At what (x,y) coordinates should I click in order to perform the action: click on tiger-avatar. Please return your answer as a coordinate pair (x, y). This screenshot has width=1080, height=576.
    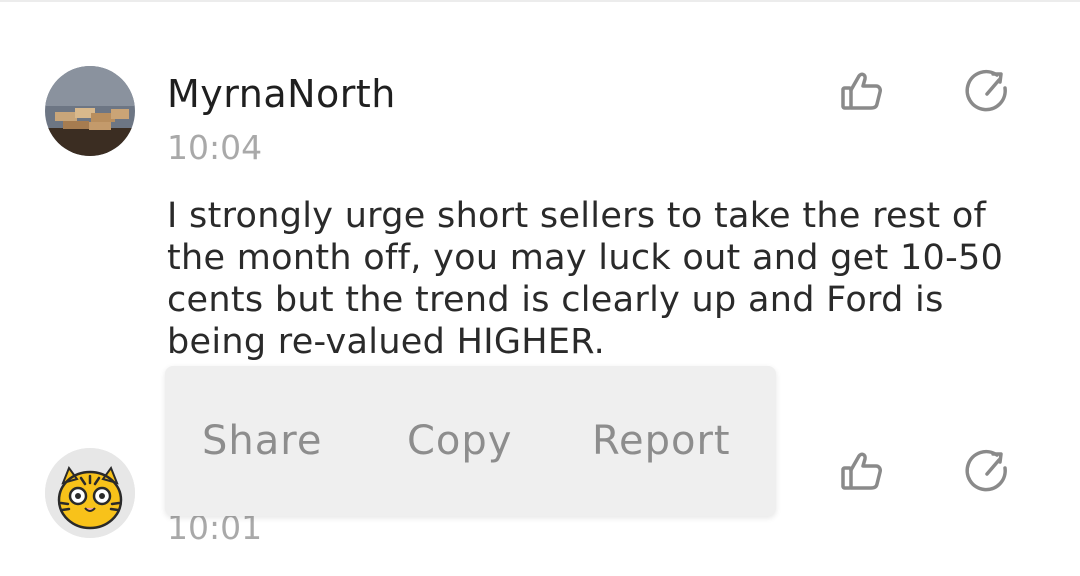
    Looking at the image, I should click on (90, 493).